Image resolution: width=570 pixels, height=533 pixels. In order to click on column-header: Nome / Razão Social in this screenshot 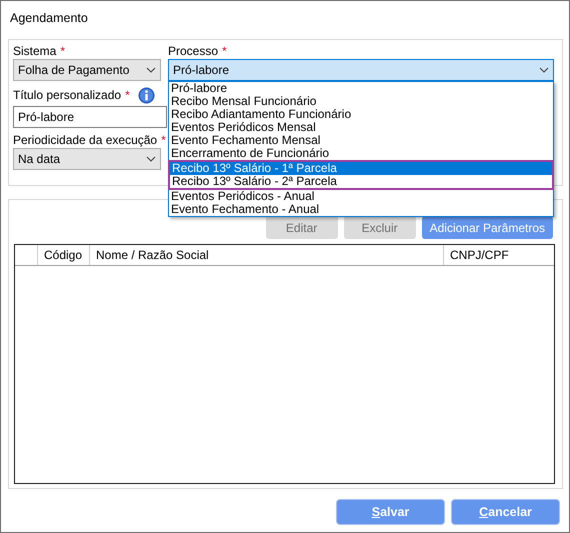, I will do `click(267, 255)`.